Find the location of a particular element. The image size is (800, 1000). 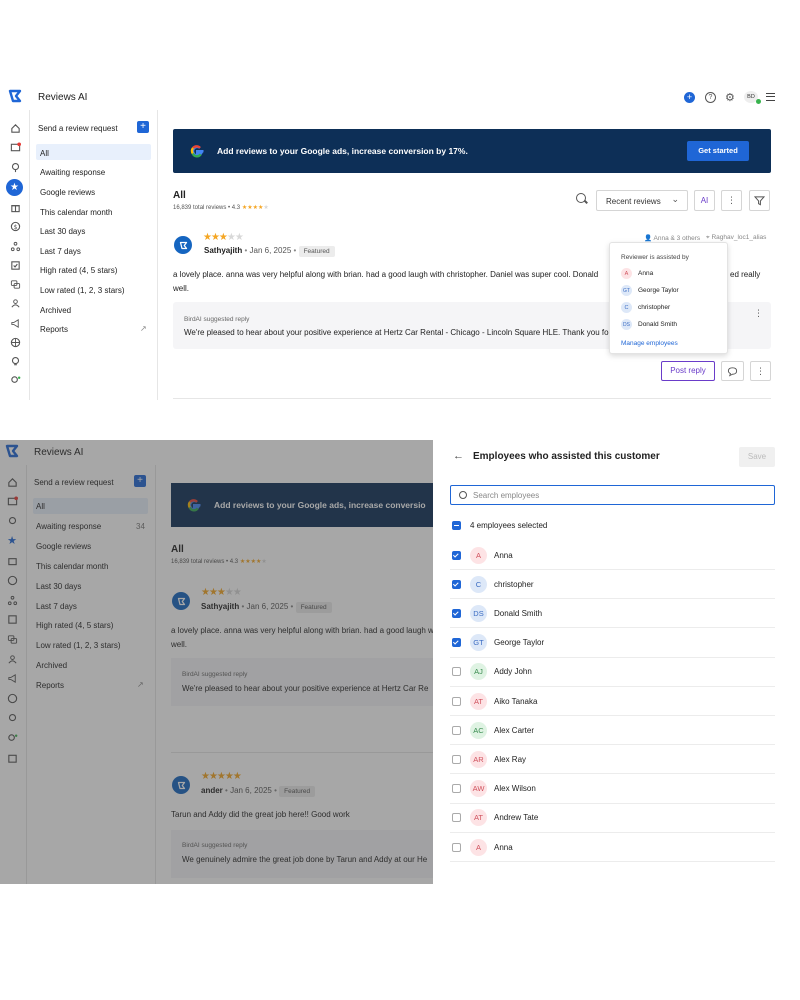

nav-item-all-bg is located at coordinates (93, 152).